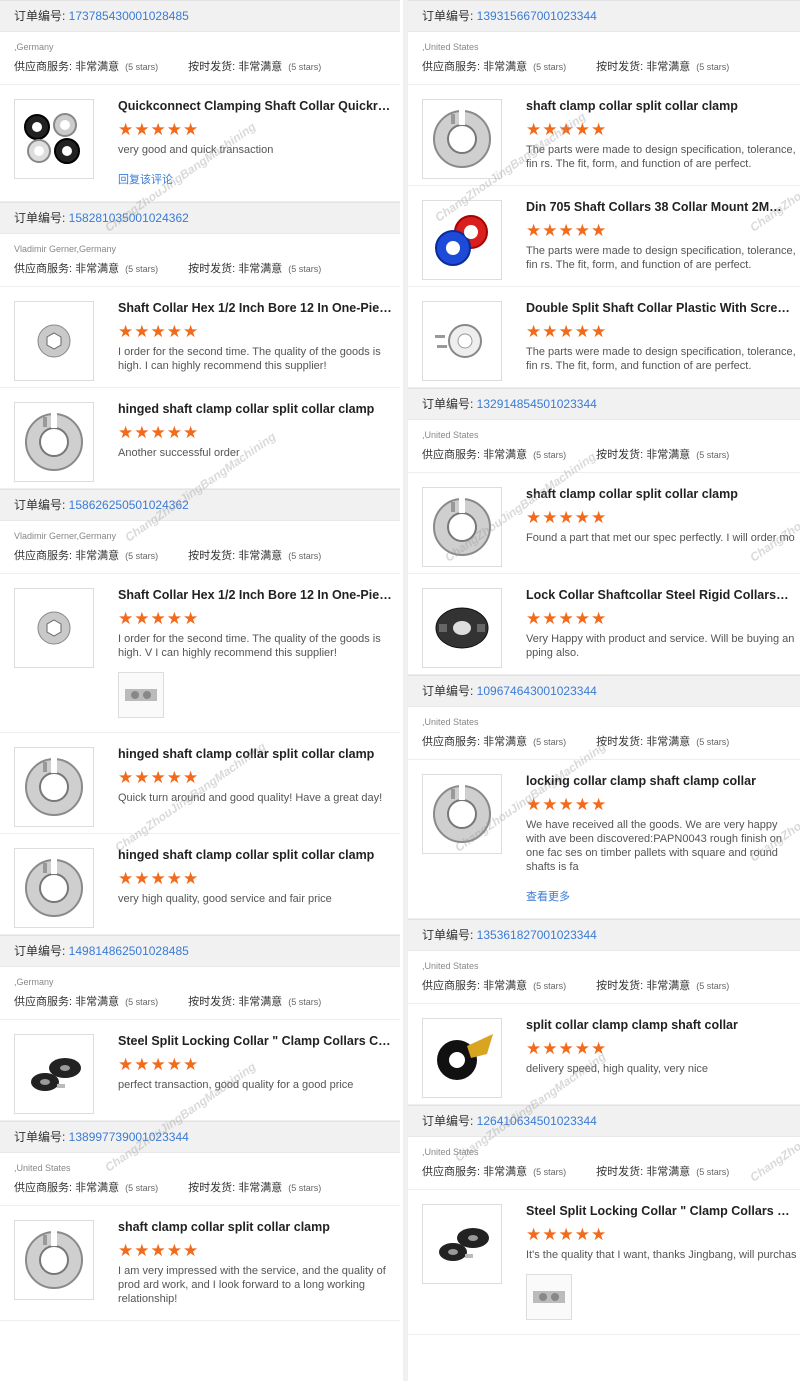 This screenshot has height=1381, width=800. I want to click on order-header: 订单编号: 158626250501024362, so click(200, 505).